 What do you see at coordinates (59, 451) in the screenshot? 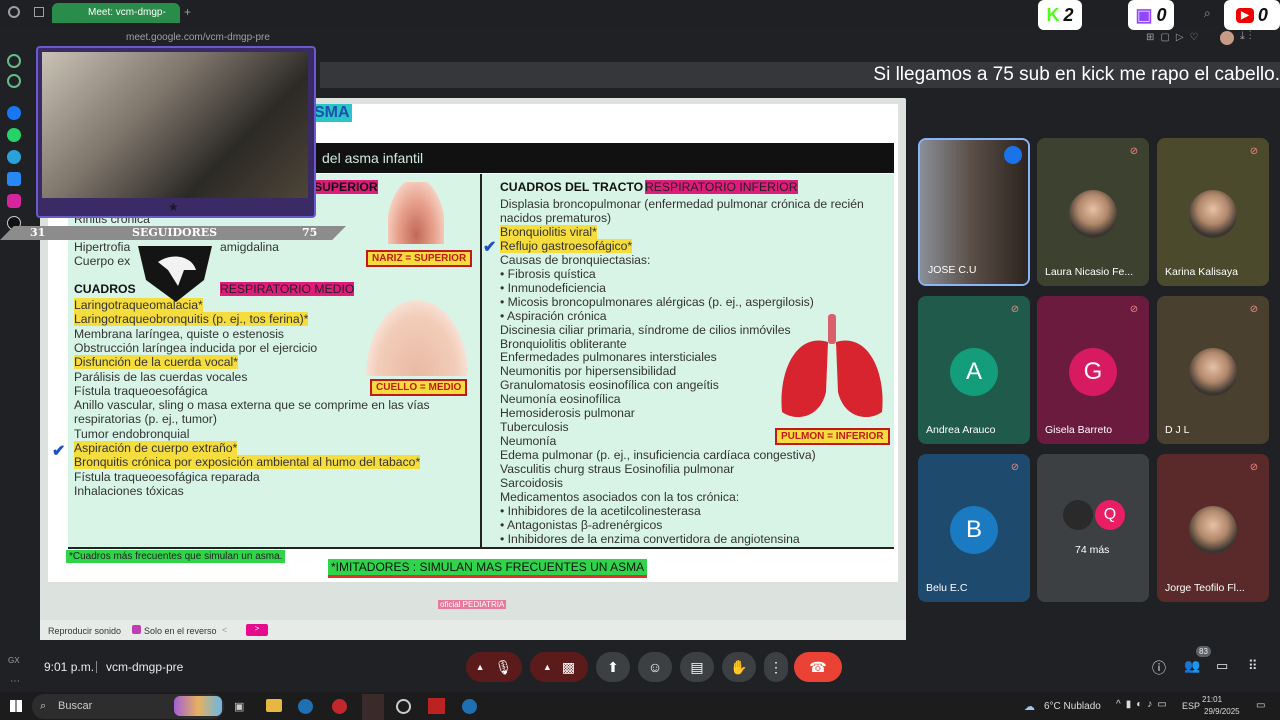
I see `check-icon: ✔` at bounding box center [59, 451].